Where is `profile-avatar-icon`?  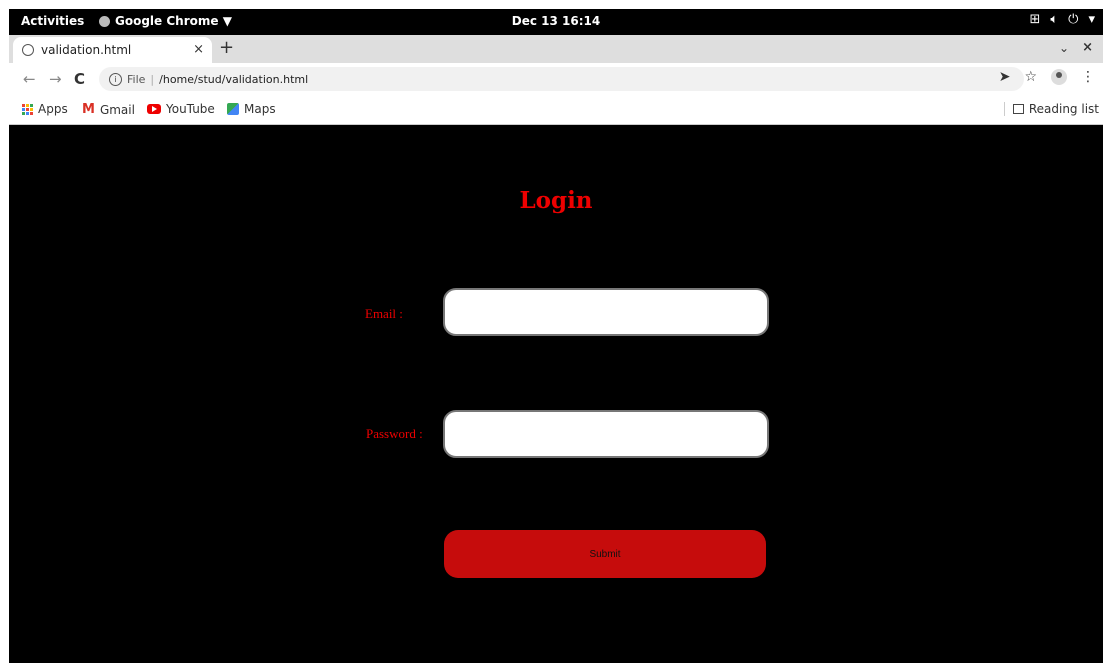
profile-avatar-icon is located at coordinates (1059, 77).